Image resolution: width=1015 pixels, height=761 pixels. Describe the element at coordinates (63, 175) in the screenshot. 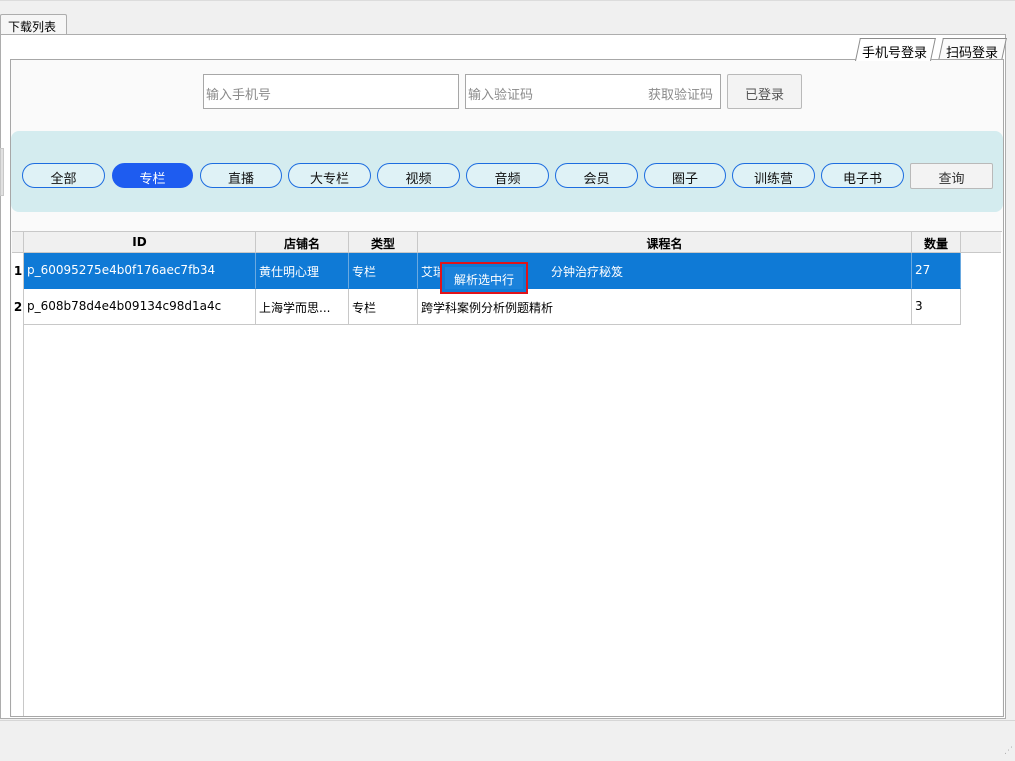

I see `filter-all: 全部` at that location.